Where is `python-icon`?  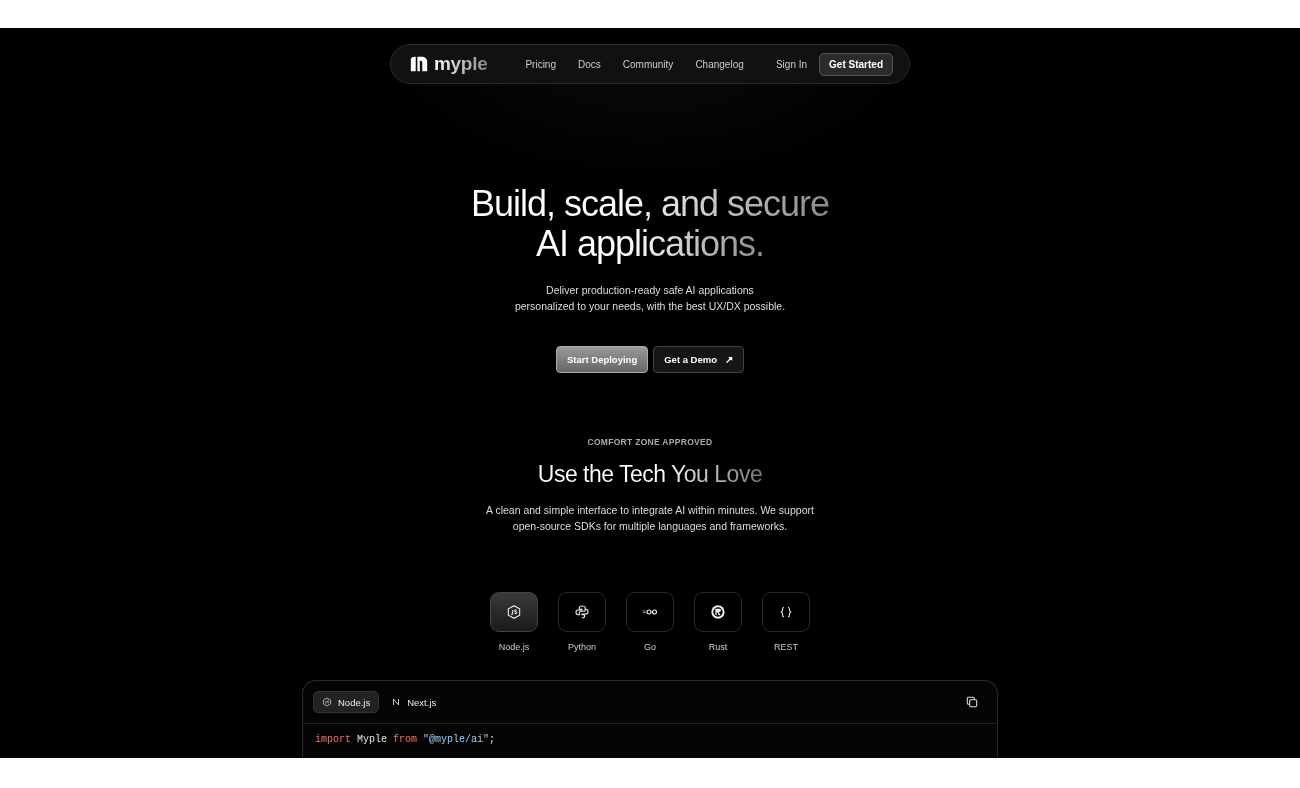
python-icon is located at coordinates (582, 612).